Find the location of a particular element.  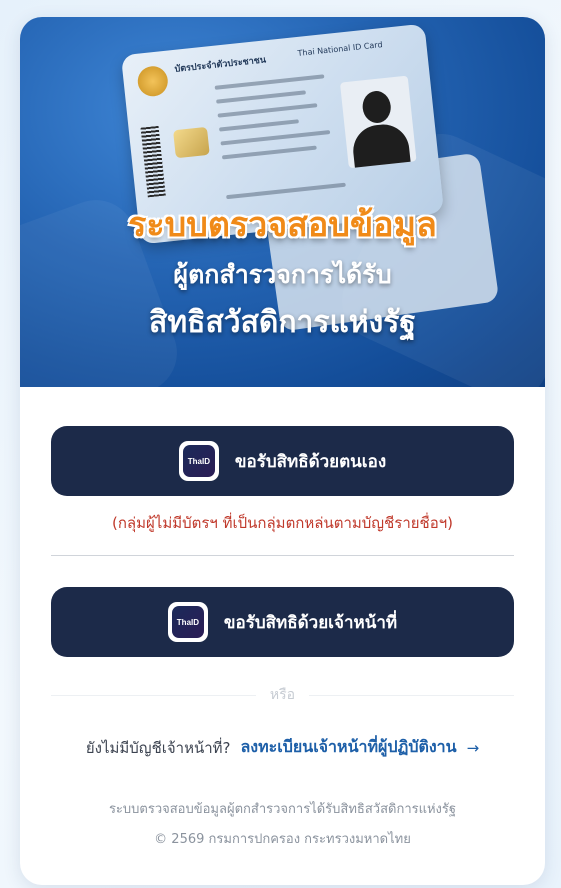

banner-headline: ระบบตรวจสอบข้อมูล is located at coordinates (282, 225).